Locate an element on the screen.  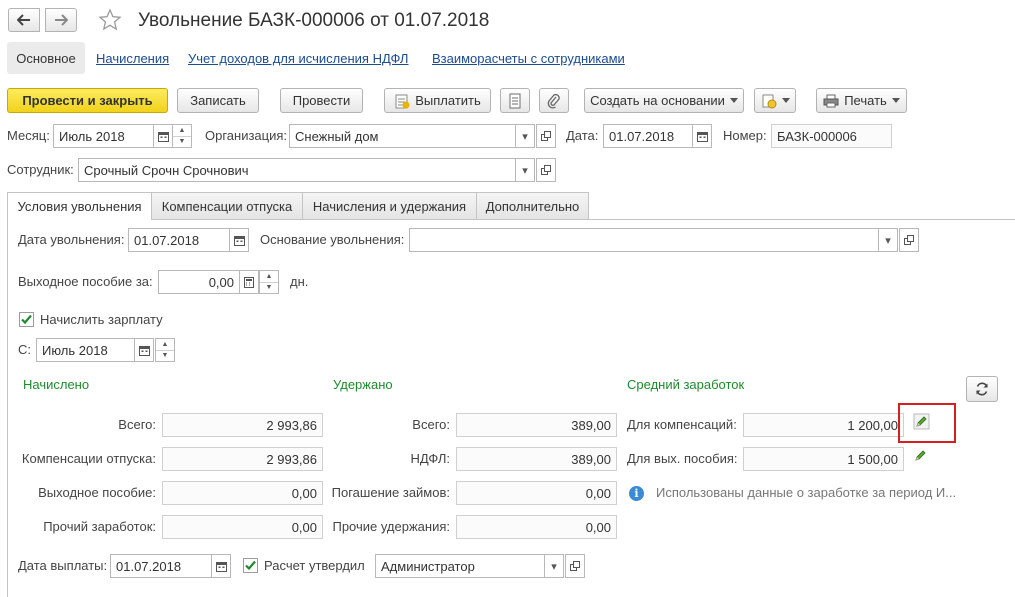
chevron-down-icon: ▾ is located at coordinates (525, 136).